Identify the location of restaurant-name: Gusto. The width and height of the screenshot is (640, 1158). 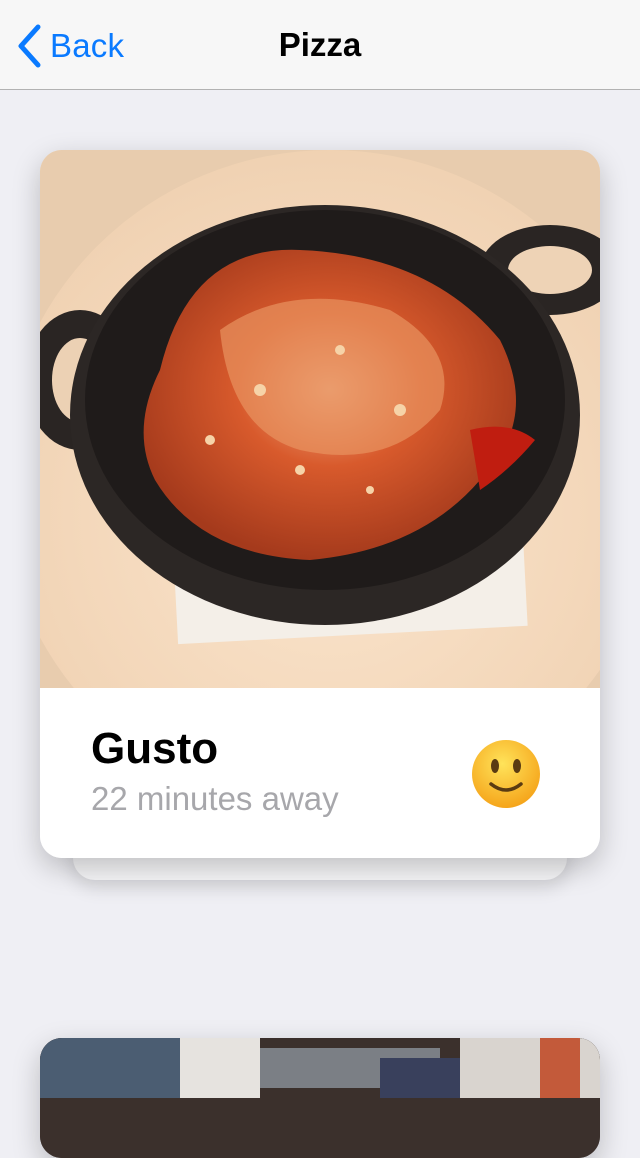
(155, 748).